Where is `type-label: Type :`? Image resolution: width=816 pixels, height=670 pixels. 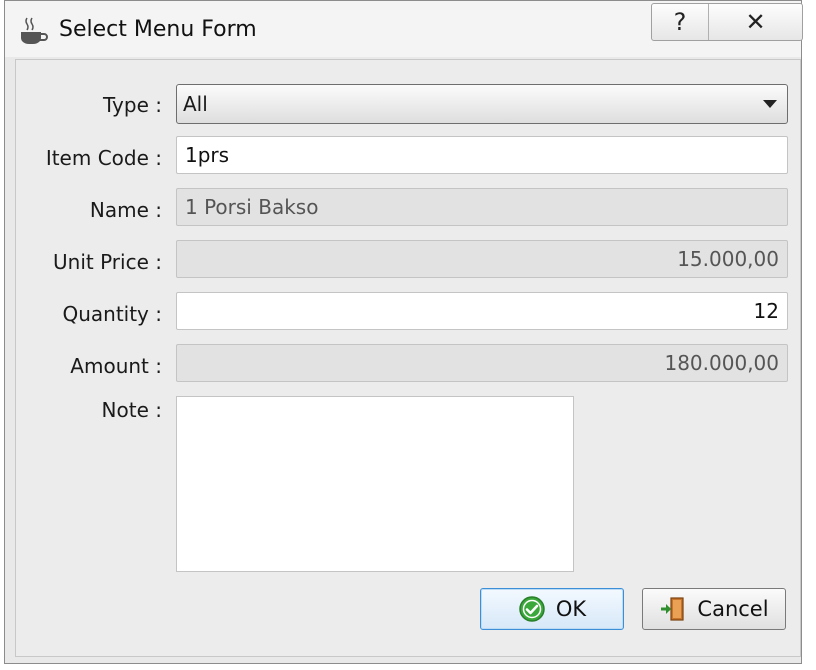
type-label: Type : is located at coordinates (132, 105).